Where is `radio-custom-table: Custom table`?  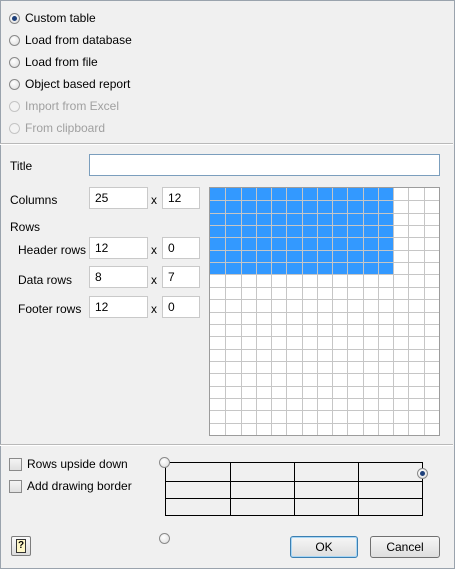 radio-custom-table: Custom table is located at coordinates (52, 18).